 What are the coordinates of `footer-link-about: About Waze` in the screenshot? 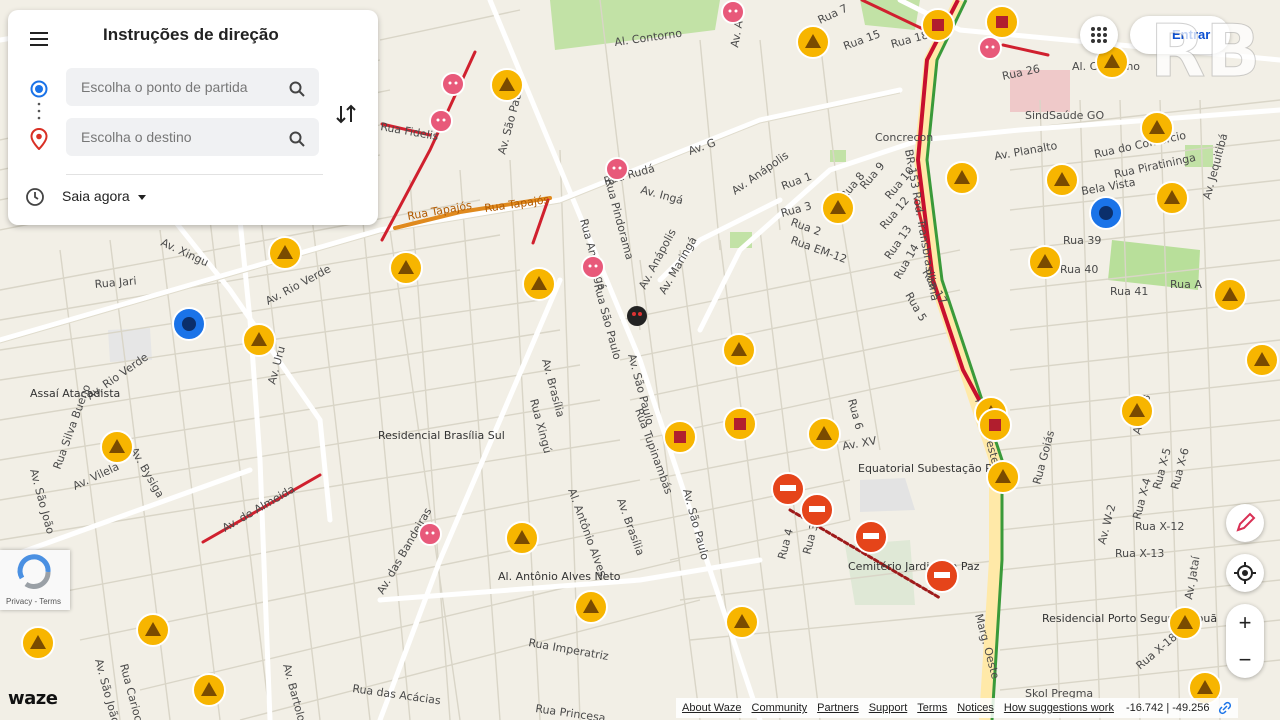 It's located at (712, 708).